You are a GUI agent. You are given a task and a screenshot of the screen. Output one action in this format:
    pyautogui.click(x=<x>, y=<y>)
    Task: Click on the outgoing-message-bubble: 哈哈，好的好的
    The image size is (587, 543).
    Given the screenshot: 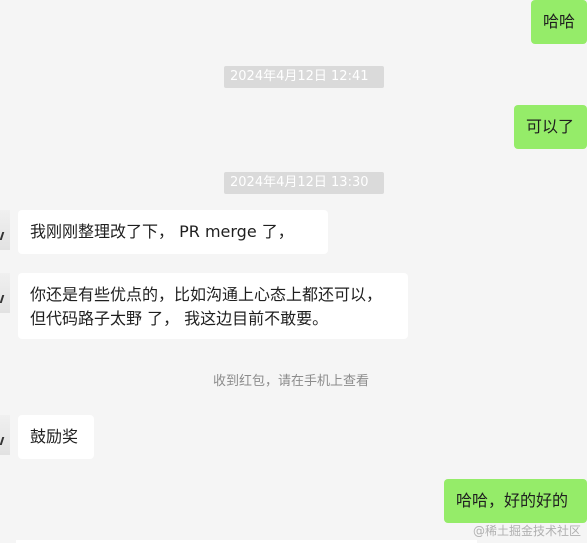 What is the action you would take?
    pyautogui.click(x=515, y=501)
    